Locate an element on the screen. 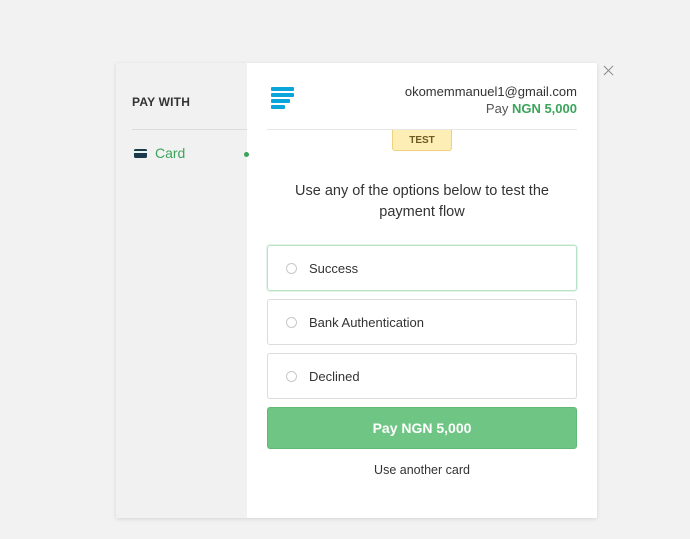 Image resolution: width=690 pixels, height=539 pixels. amount-line: Pay NGN 5,000 is located at coordinates (491, 109).